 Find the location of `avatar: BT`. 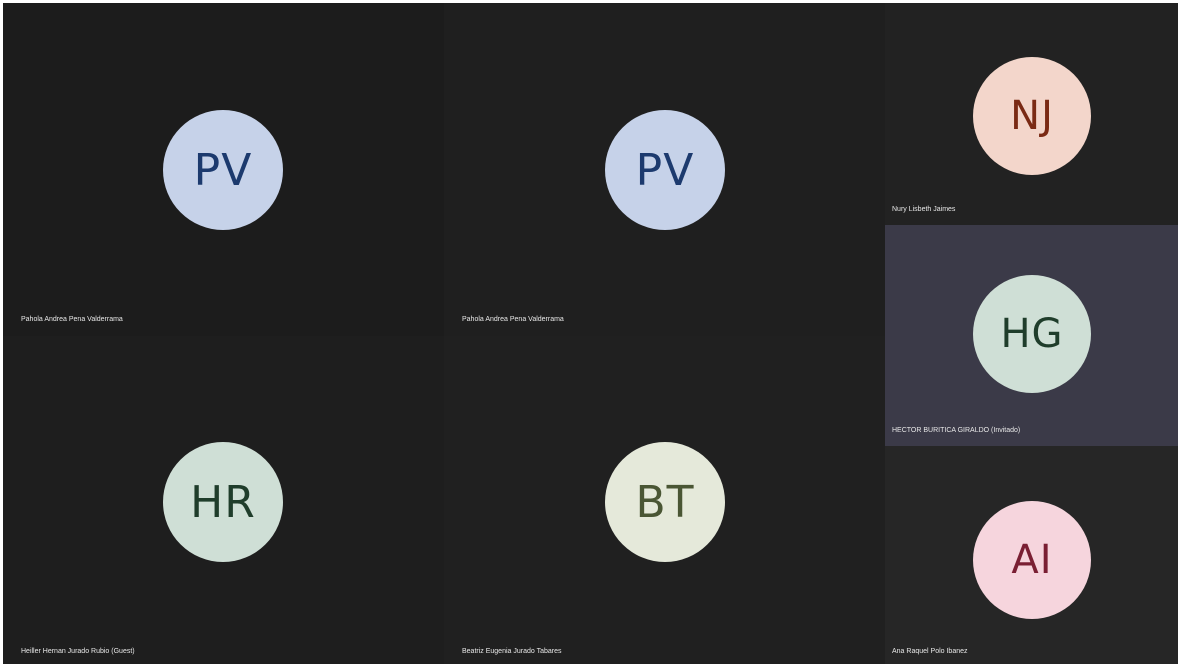

avatar: BT is located at coordinates (665, 502).